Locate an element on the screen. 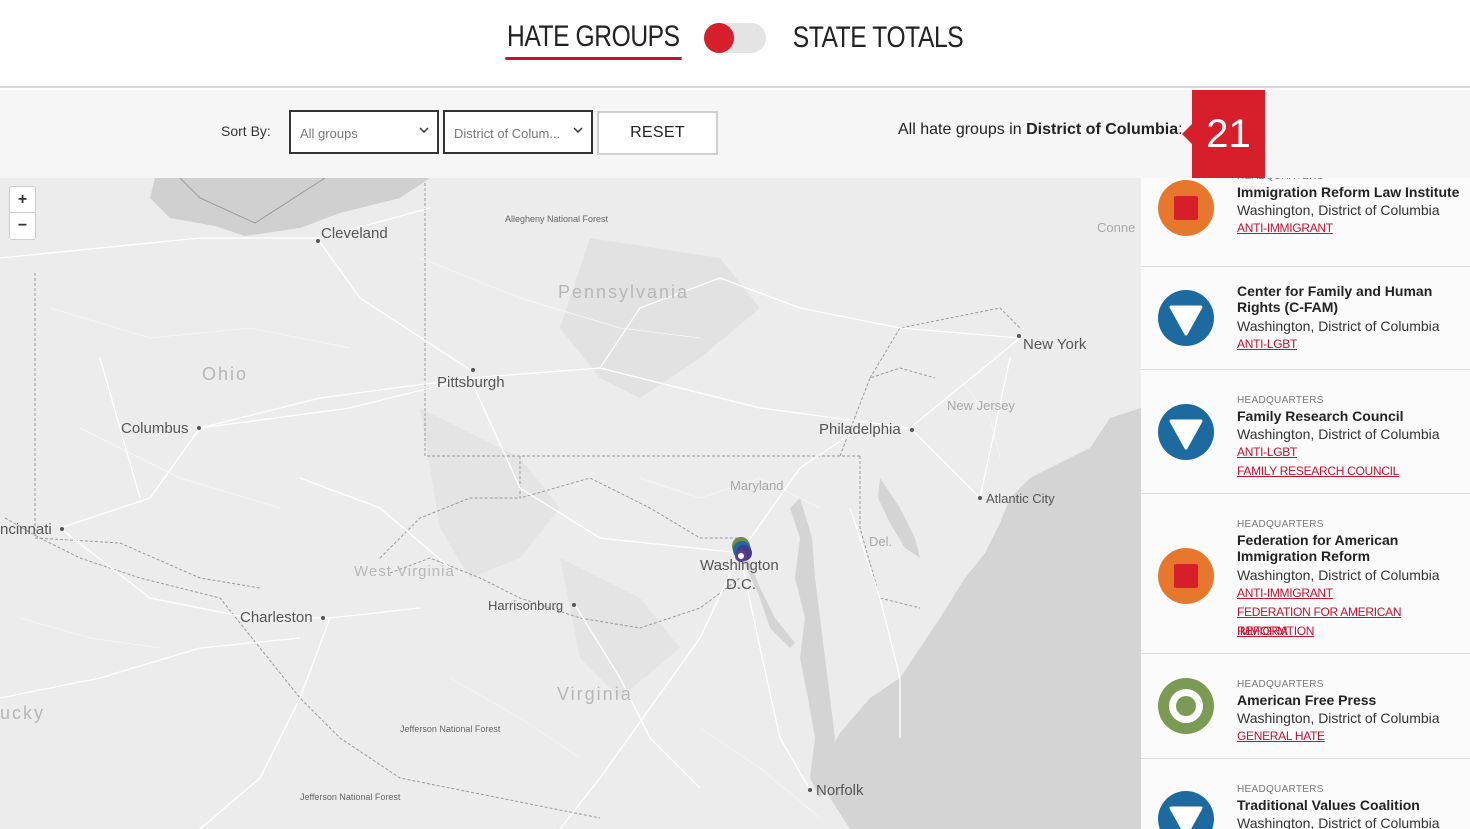 Image resolution: width=1470 pixels, height=829 pixels. view-switch is located at coordinates (735, 38).